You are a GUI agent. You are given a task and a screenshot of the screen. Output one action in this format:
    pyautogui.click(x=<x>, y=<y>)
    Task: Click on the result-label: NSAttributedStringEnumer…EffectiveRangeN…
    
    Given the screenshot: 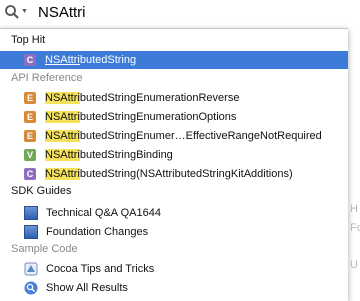 What is the action you would take?
    pyautogui.click(x=183, y=136)
    